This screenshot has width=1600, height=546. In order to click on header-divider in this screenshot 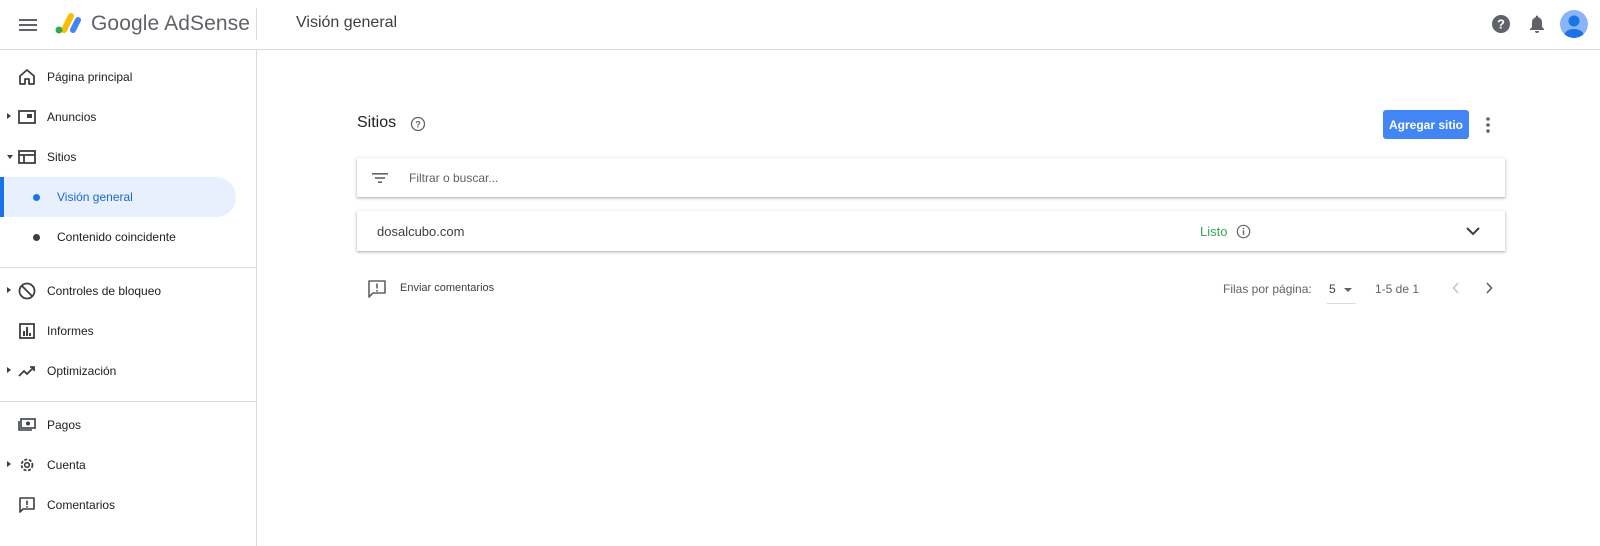, I will do `click(256, 24)`.